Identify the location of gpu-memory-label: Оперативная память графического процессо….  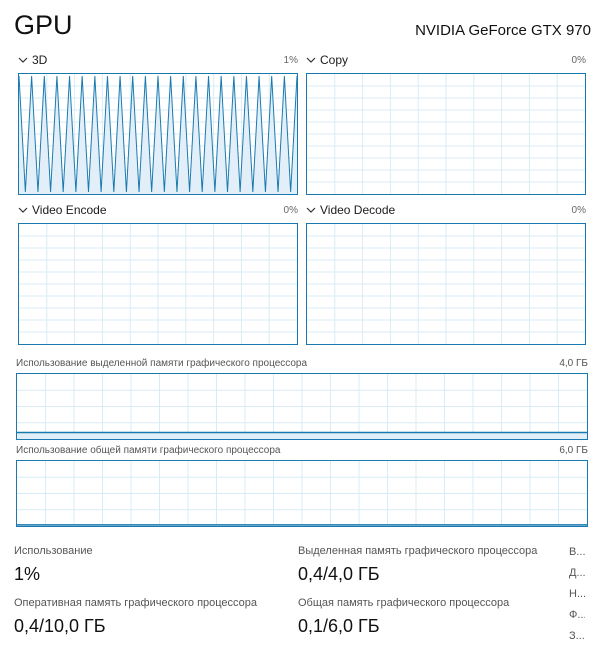
(136, 603).